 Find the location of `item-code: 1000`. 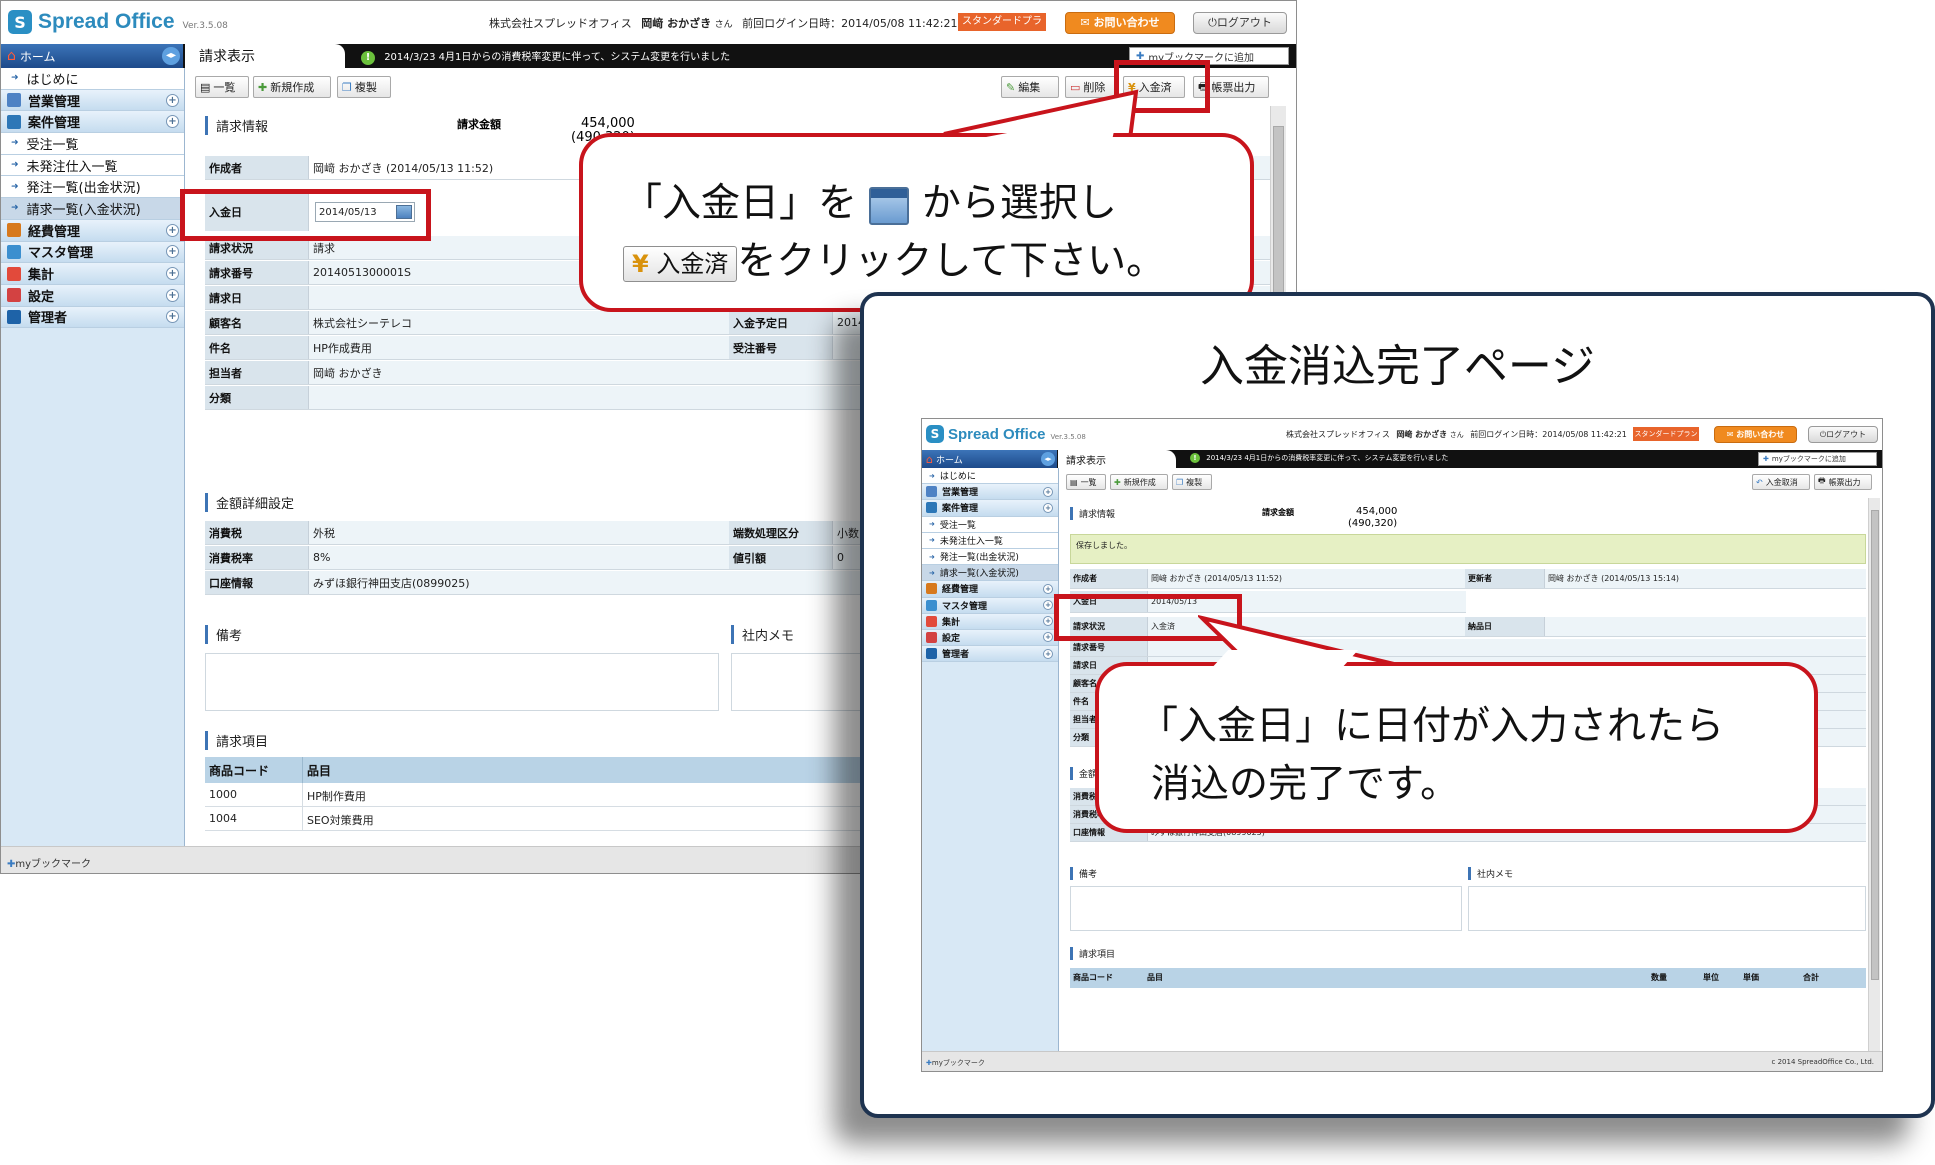

item-code: 1000 is located at coordinates (254, 794).